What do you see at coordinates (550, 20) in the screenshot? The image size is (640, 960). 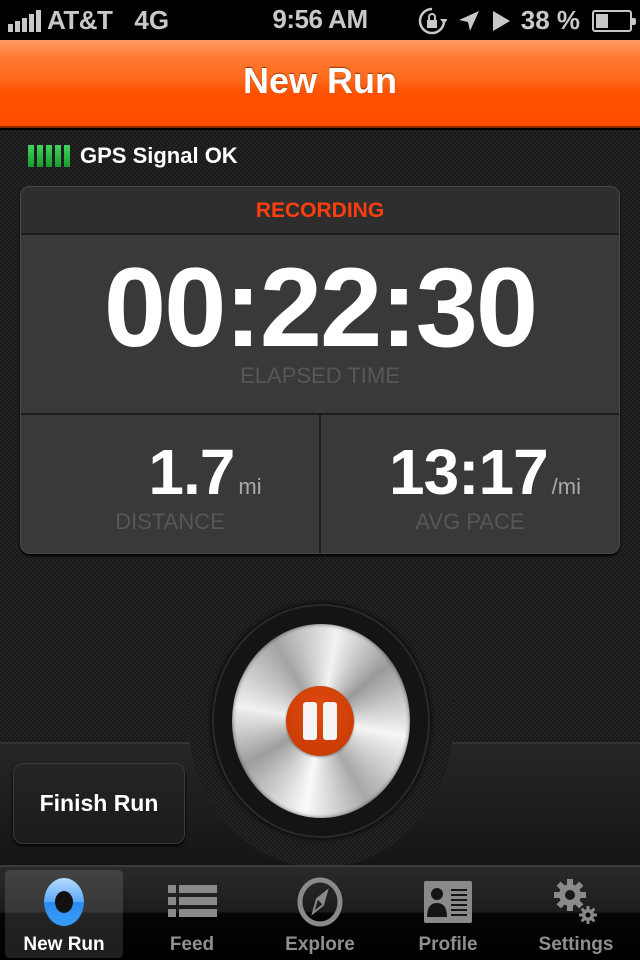 I see `battery-percent: 38 %` at bounding box center [550, 20].